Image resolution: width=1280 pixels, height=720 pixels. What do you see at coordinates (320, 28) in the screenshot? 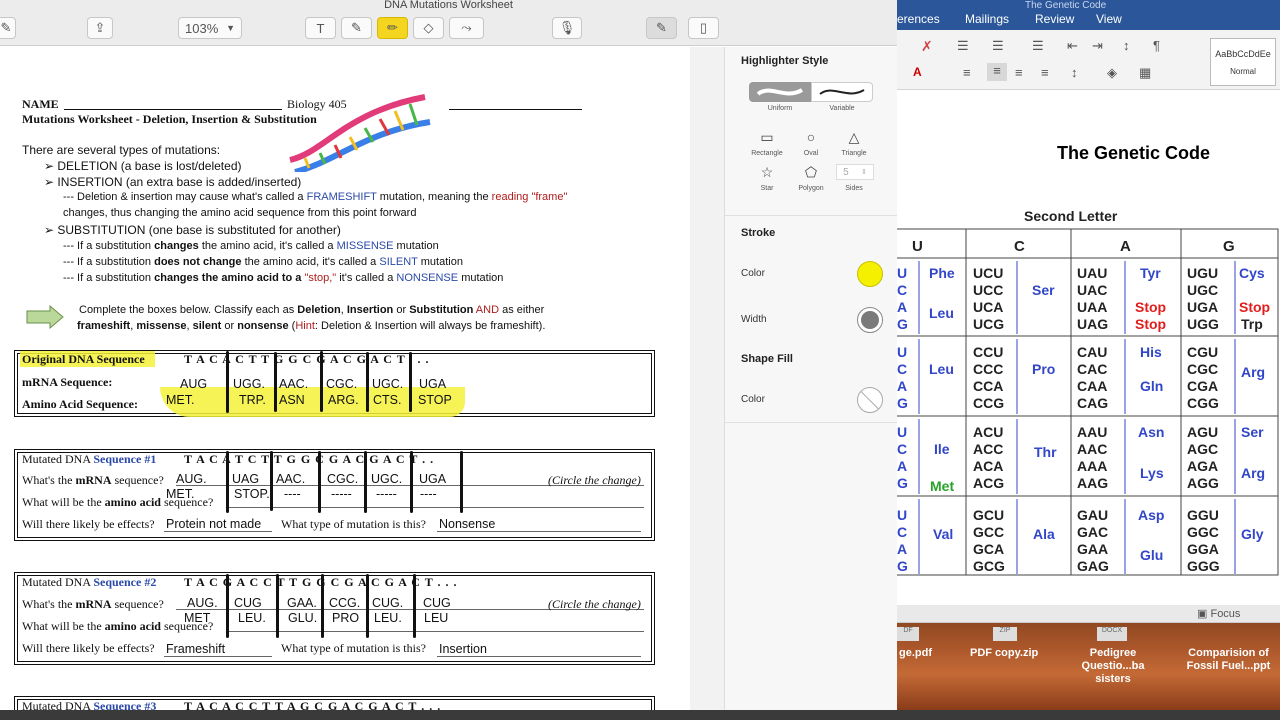
I see `text-tool-icon: T` at bounding box center [320, 28].